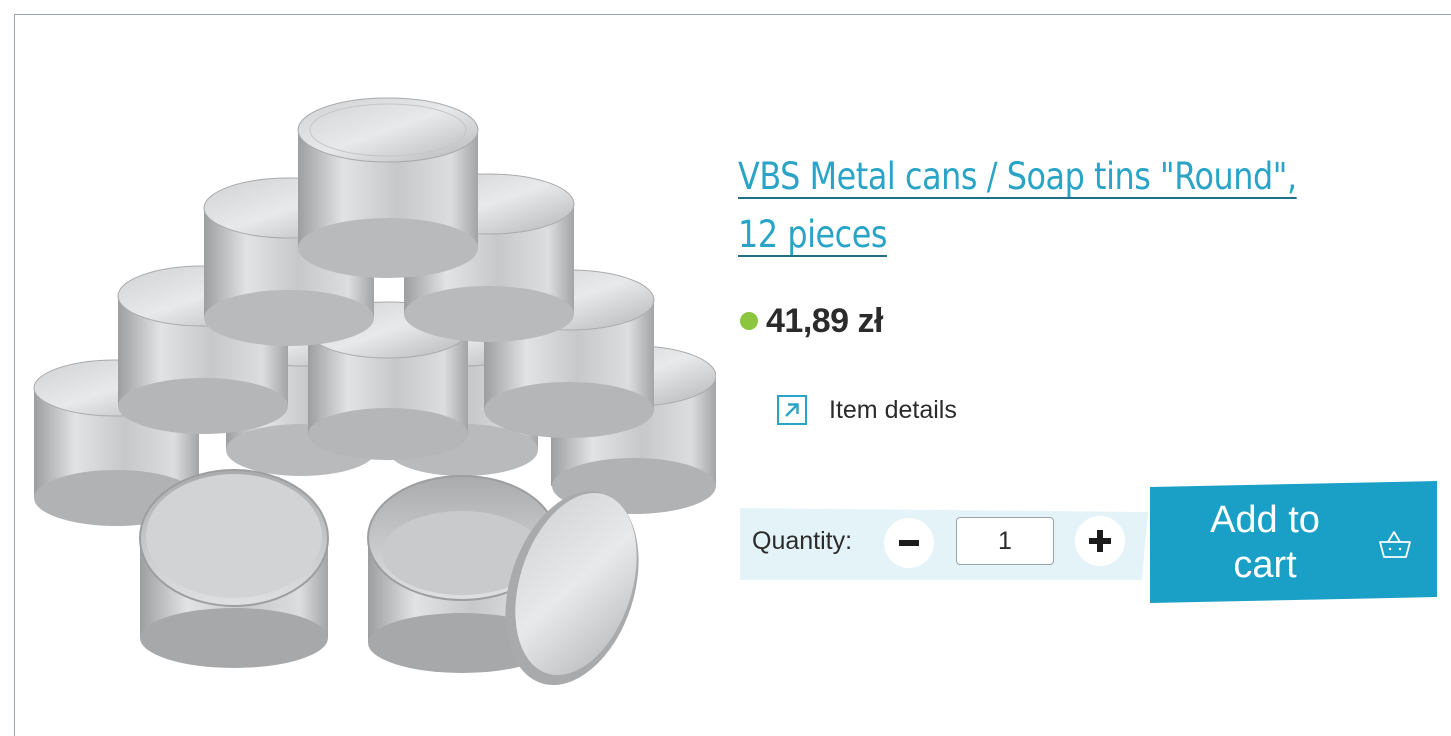 The height and width of the screenshot is (736, 1451). I want to click on basket-icon, so click(1395, 544).